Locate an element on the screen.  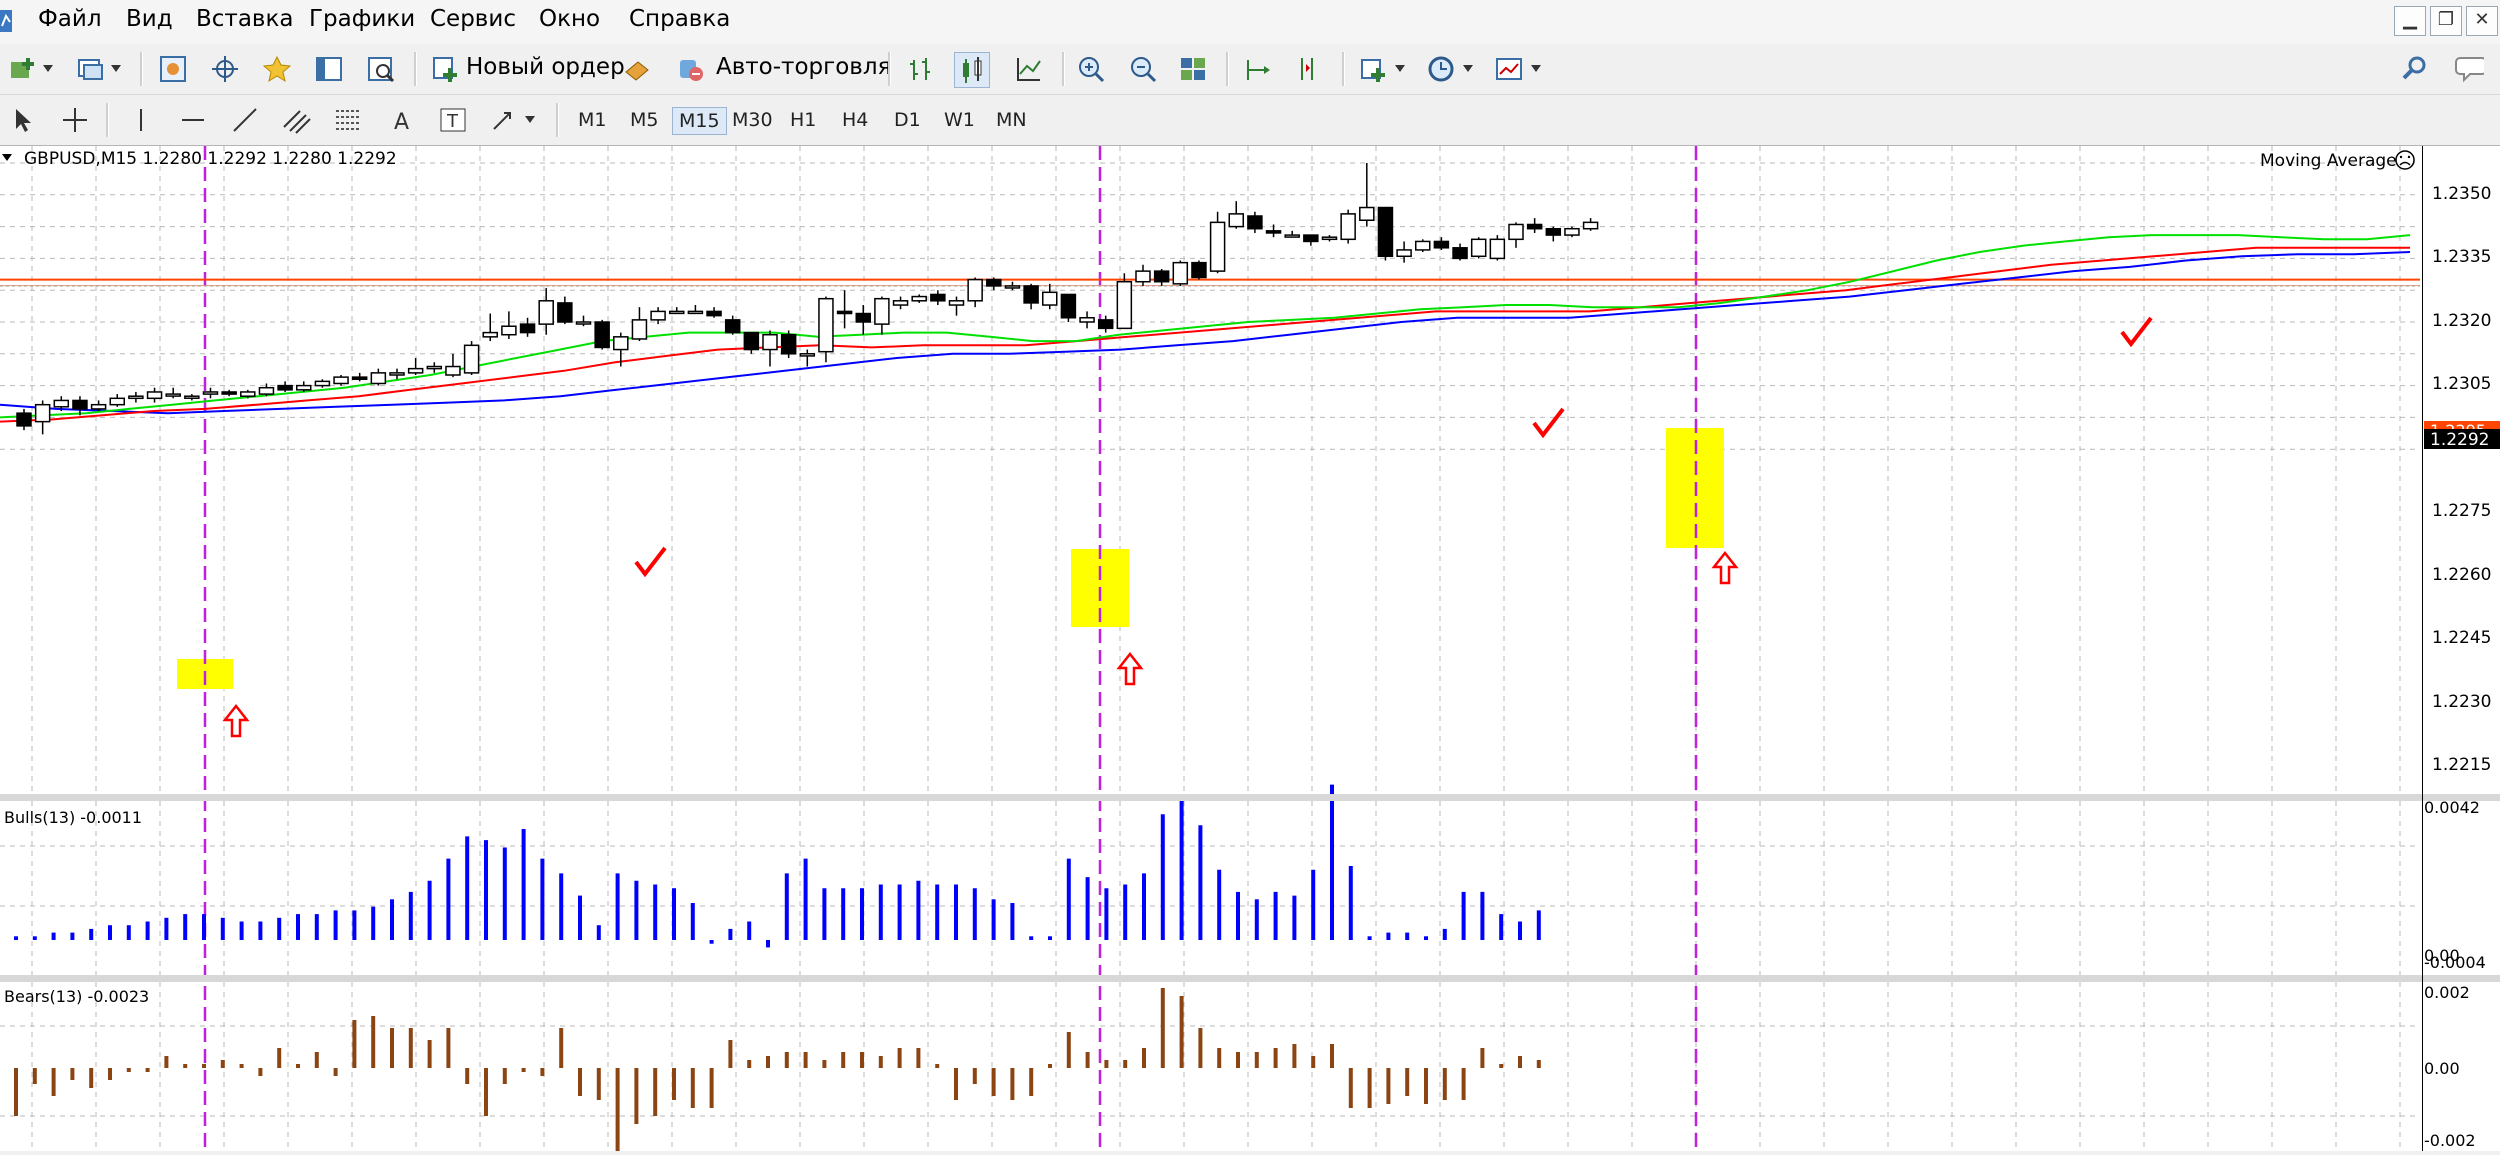
search-icon is located at coordinates (2415, 69).